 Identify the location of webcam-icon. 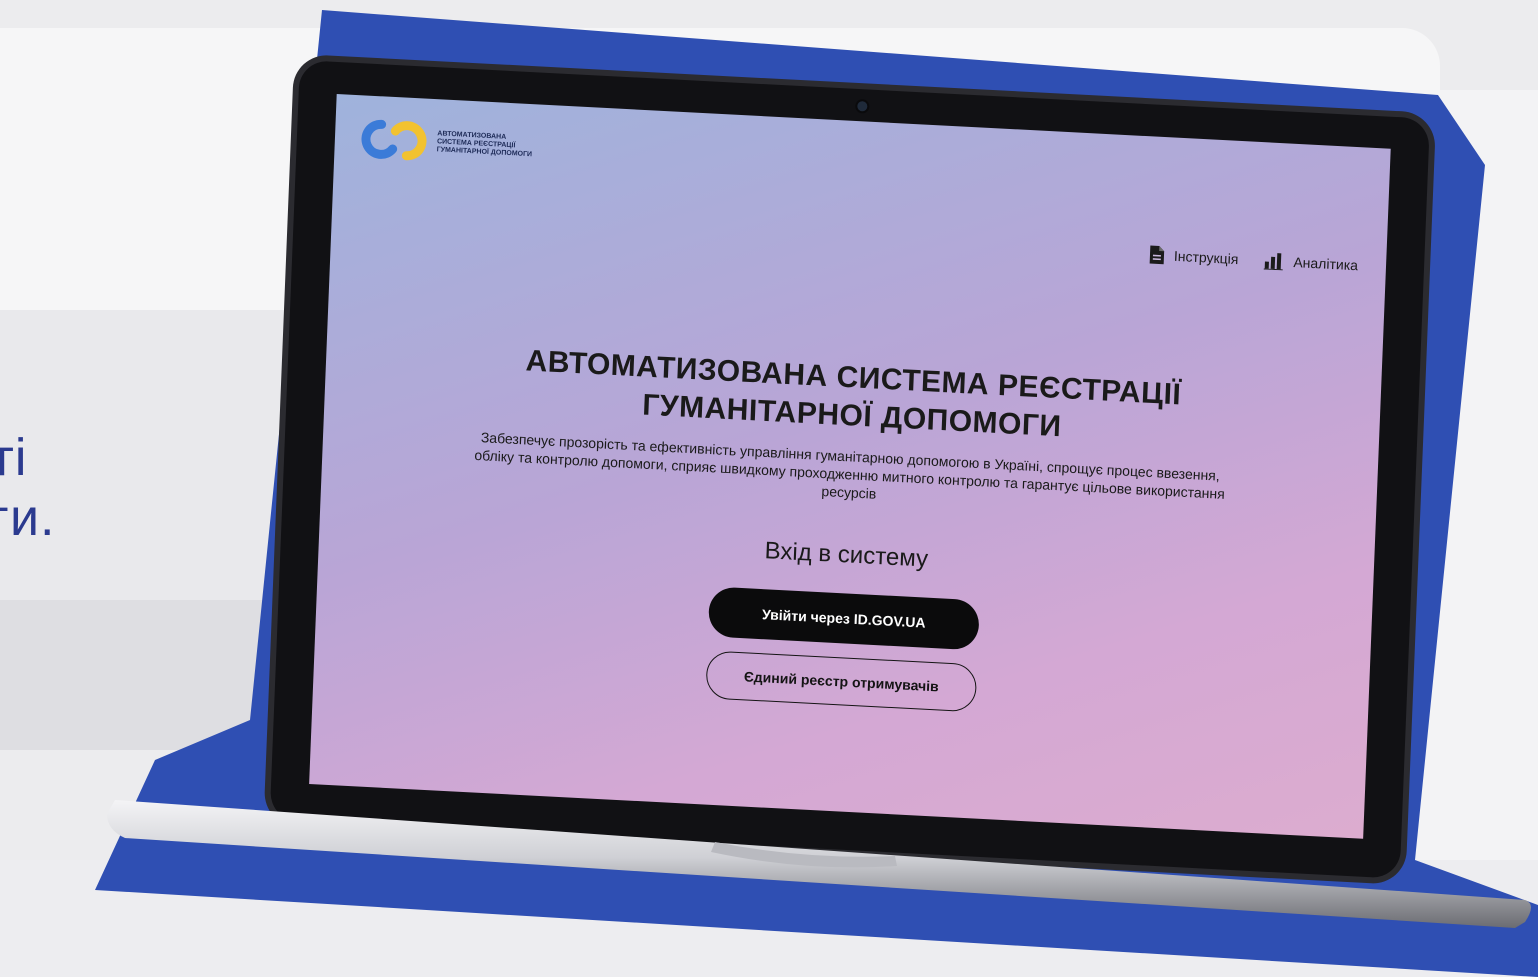
(862, 106).